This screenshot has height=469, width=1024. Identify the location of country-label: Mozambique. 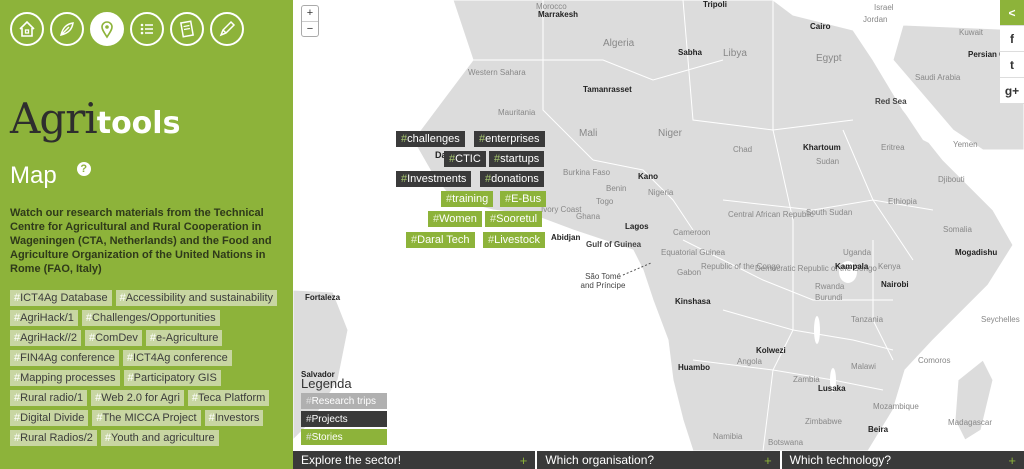
(896, 406).